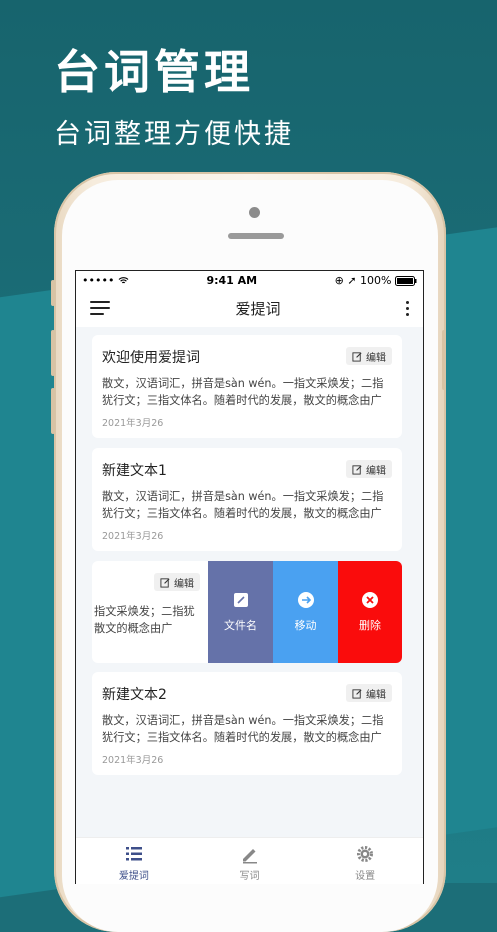  Describe the element at coordinates (249, 856) in the screenshot. I see `pencil-icon` at that location.